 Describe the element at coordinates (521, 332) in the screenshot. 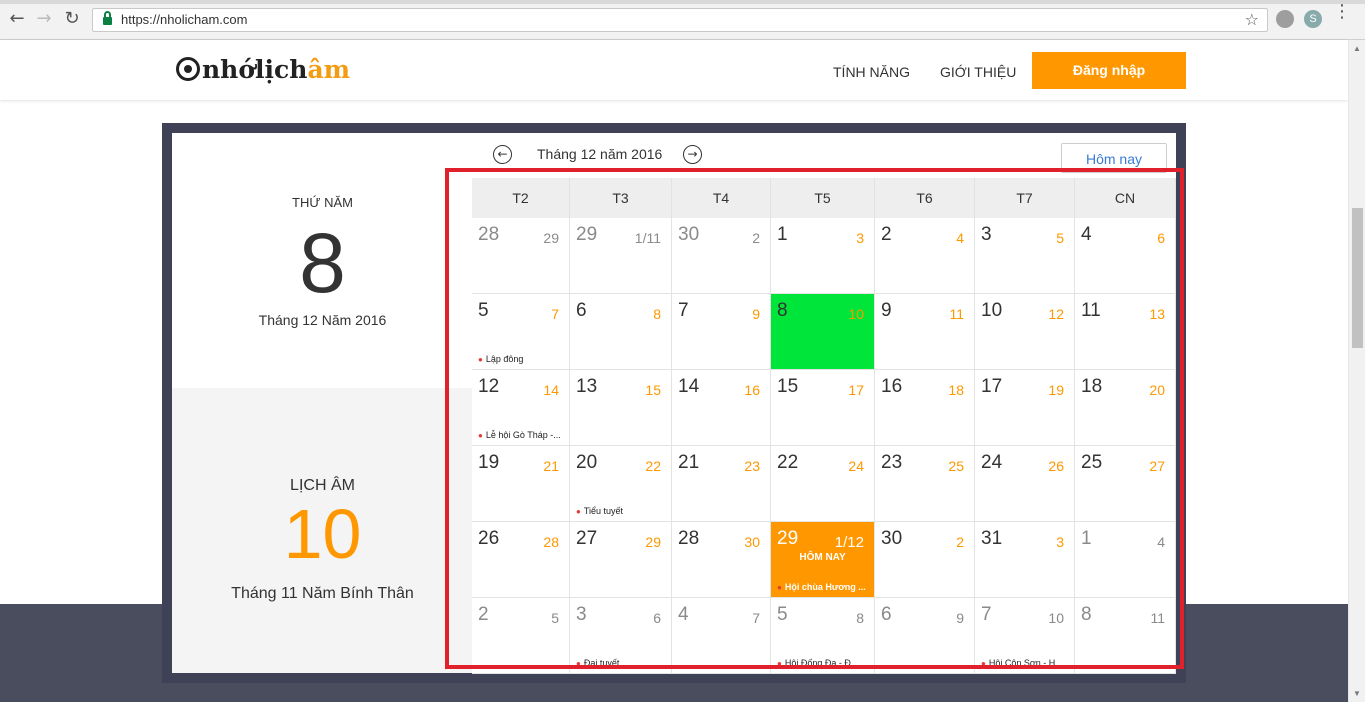

I see `day-cell: 5 7 Lập đông` at that location.